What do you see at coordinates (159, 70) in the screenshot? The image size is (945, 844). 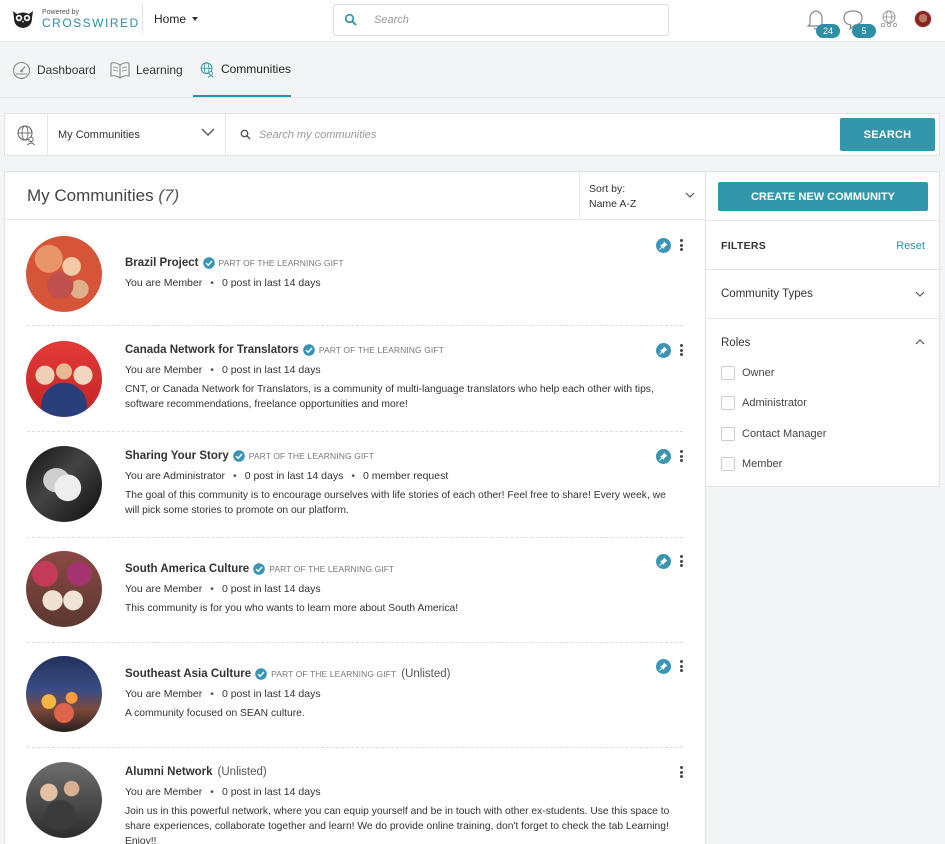 I see `tab-learning-label: Learning` at bounding box center [159, 70].